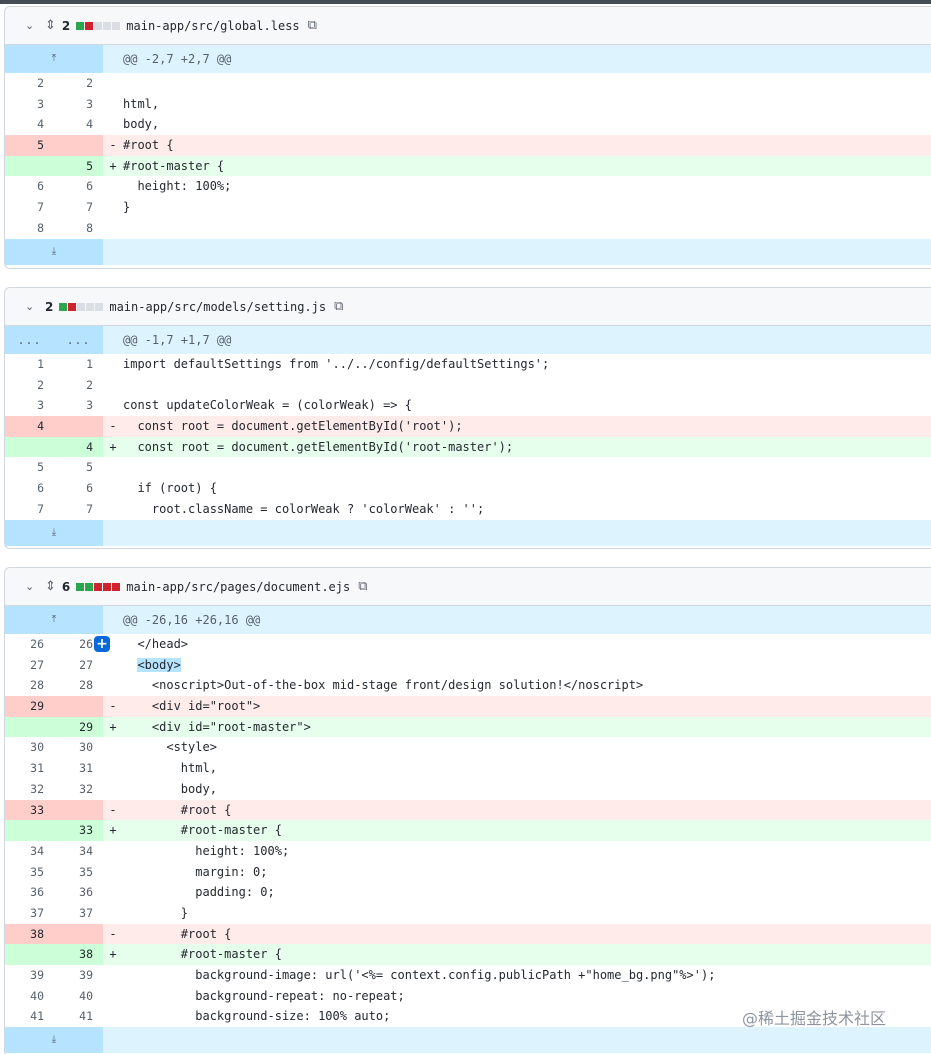 Image resolution: width=931 pixels, height=1054 pixels. I want to click on new-line-number: 33, so click(78, 830).